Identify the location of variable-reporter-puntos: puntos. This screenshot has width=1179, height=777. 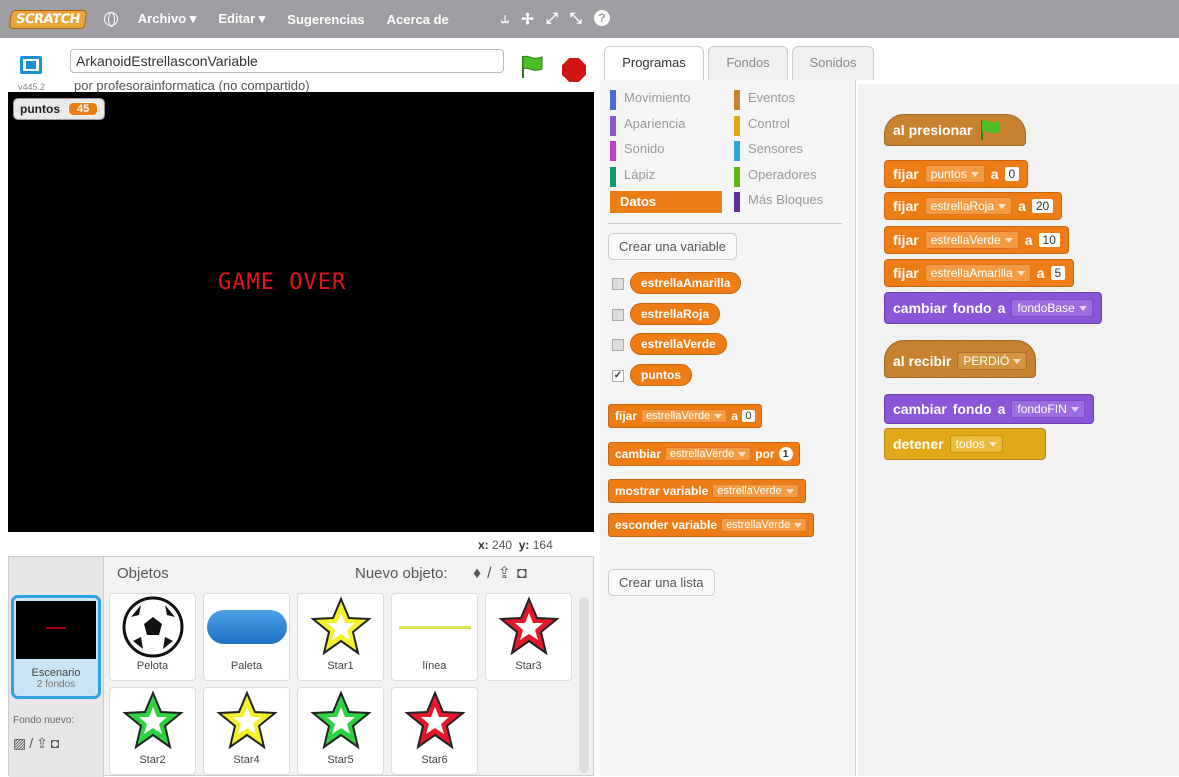
(661, 375).